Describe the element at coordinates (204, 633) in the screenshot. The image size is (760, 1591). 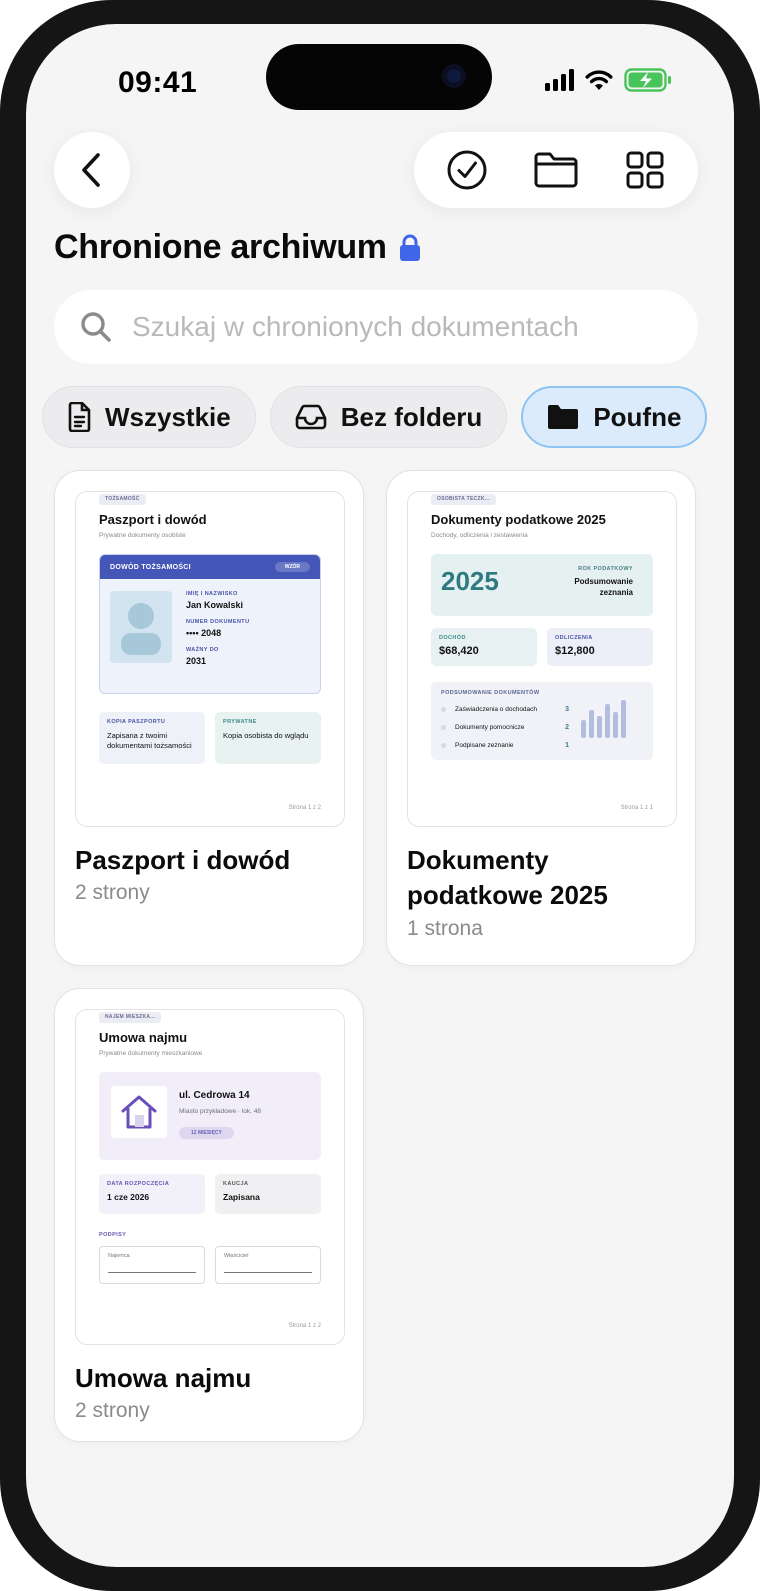
I see `number-value: •••• 2048` at that location.